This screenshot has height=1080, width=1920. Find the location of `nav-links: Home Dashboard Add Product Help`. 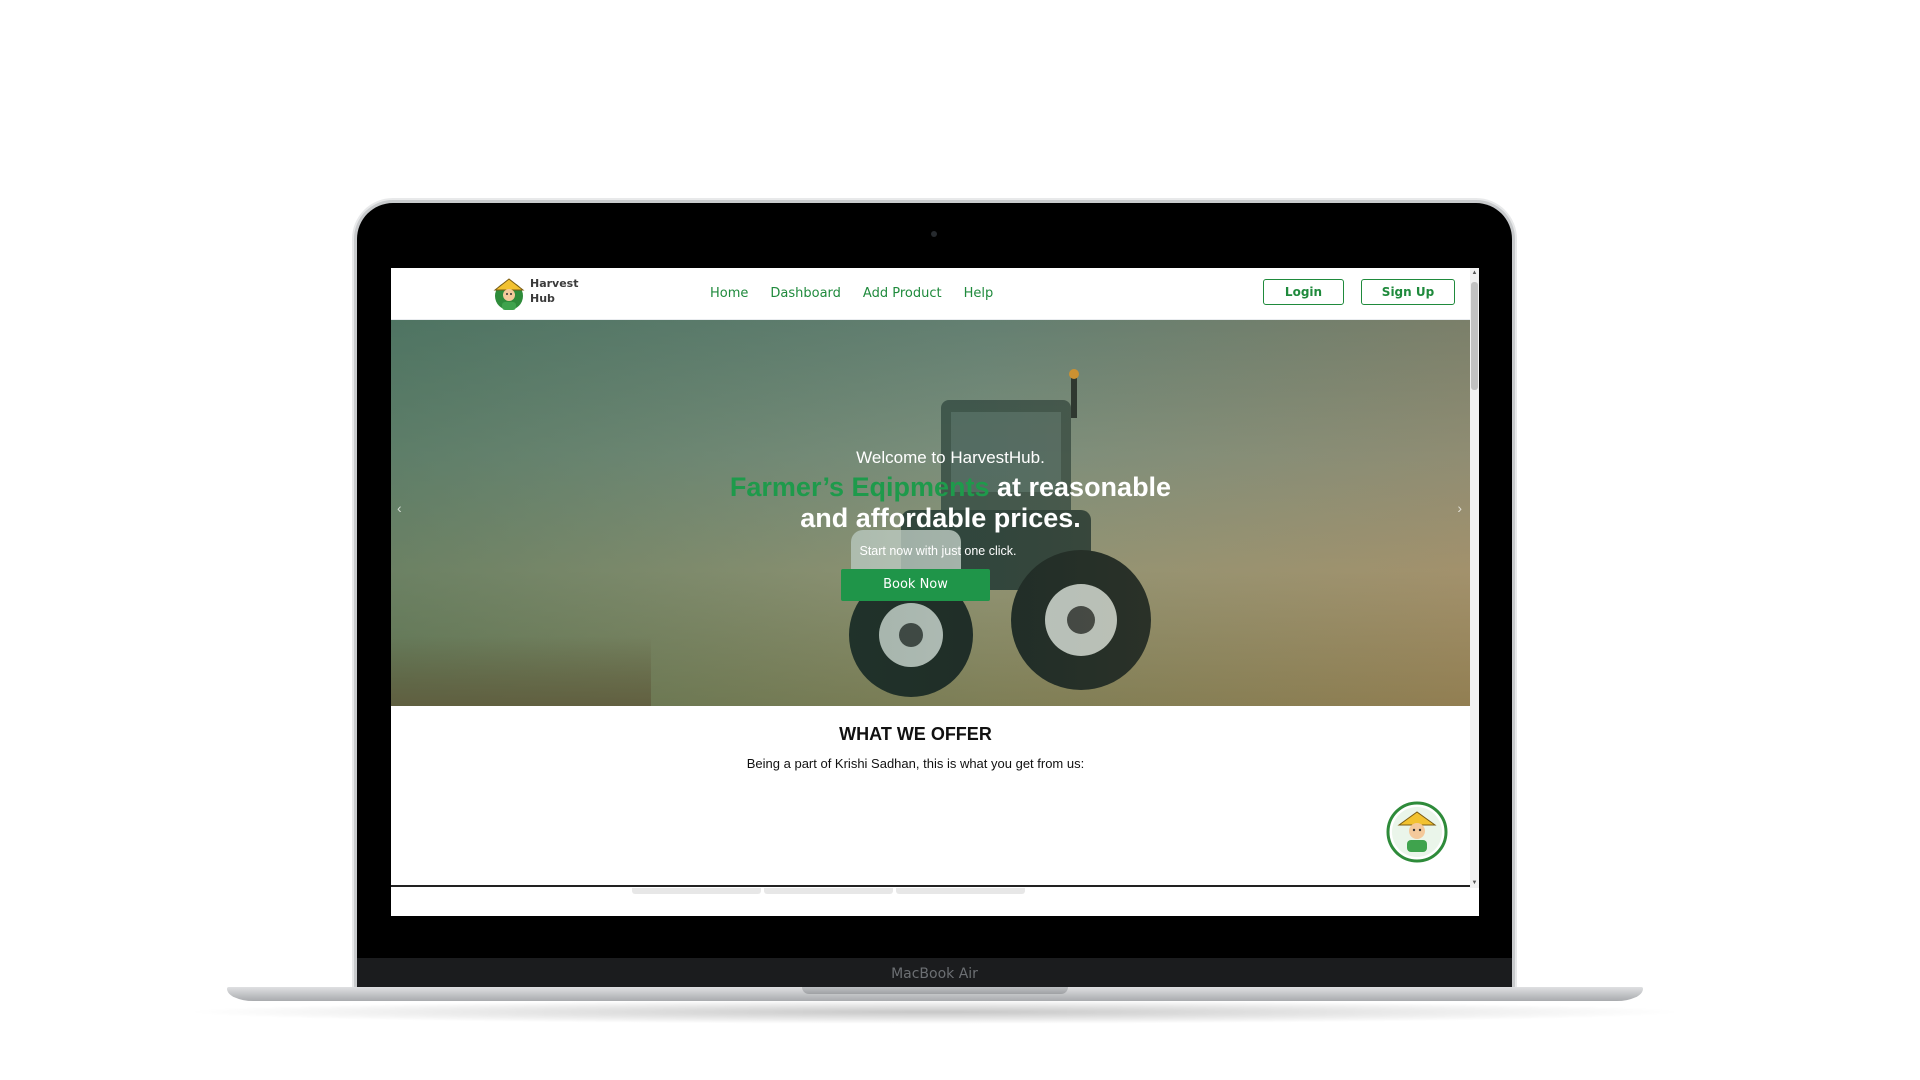

nav-links: Home Dashboard Add Product Help is located at coordinates (851, 293).